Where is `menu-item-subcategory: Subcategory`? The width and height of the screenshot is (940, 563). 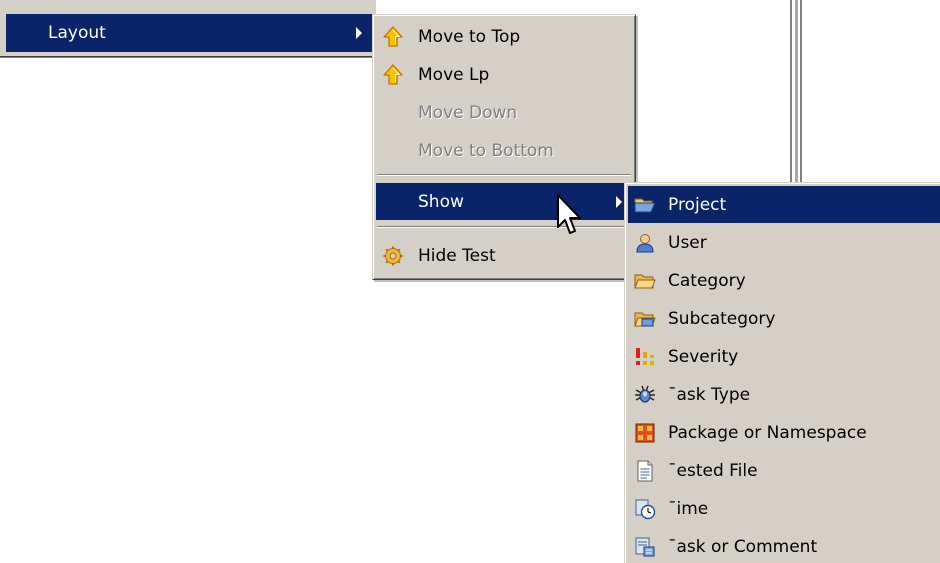
menu-item-subcategory: Subcategory is located at coordinates (784, 318).